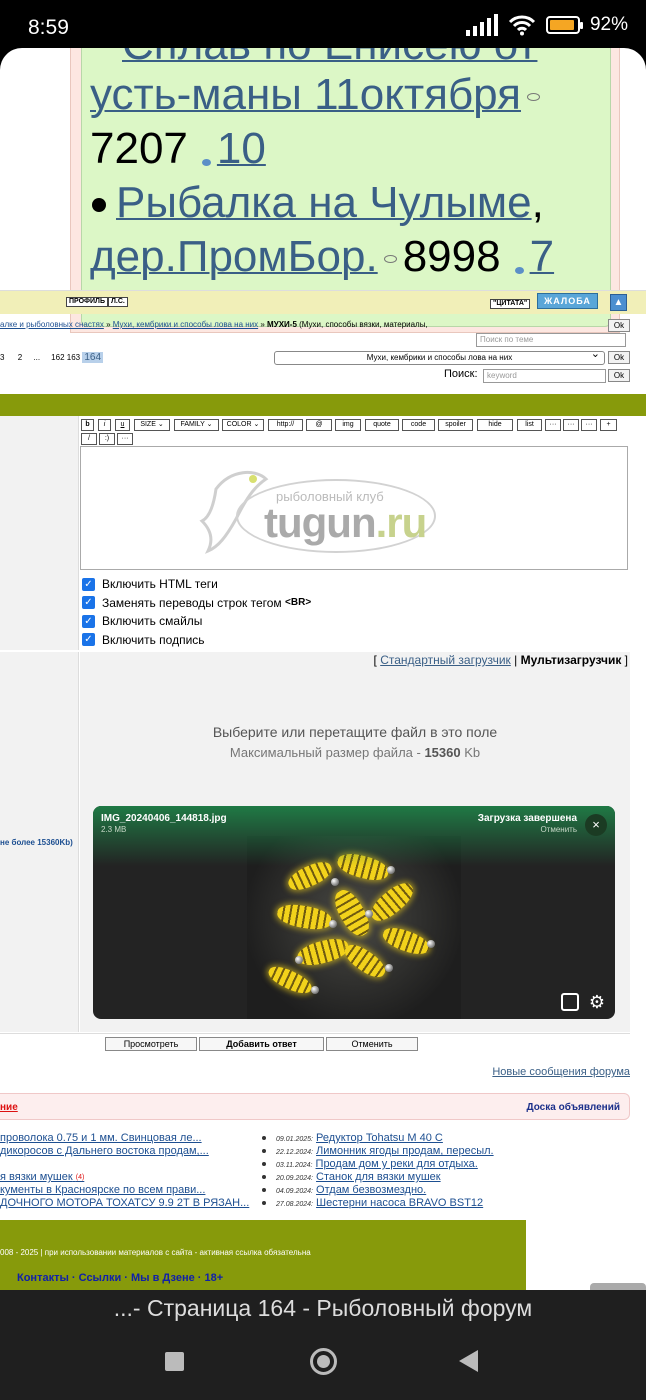 This screenshot has height=1400, width=646. I want to click on list-item, so click(124, 1164).